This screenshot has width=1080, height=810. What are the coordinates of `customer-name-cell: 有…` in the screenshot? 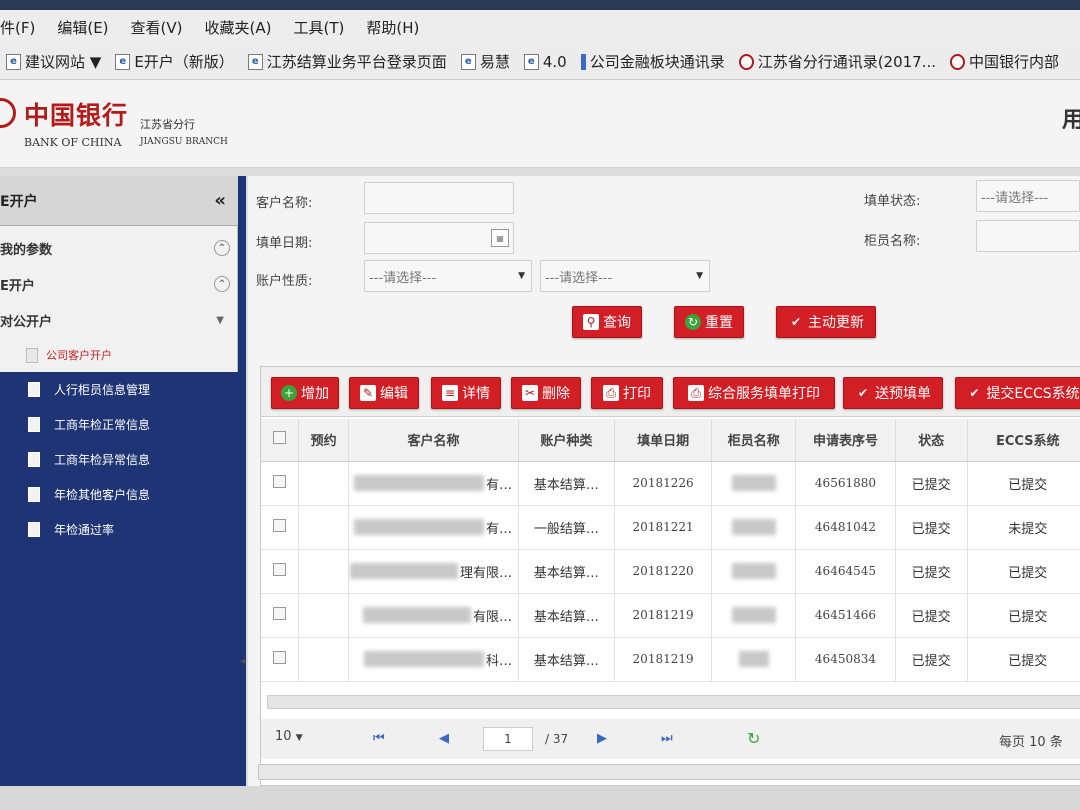 It's located at (433, 527).